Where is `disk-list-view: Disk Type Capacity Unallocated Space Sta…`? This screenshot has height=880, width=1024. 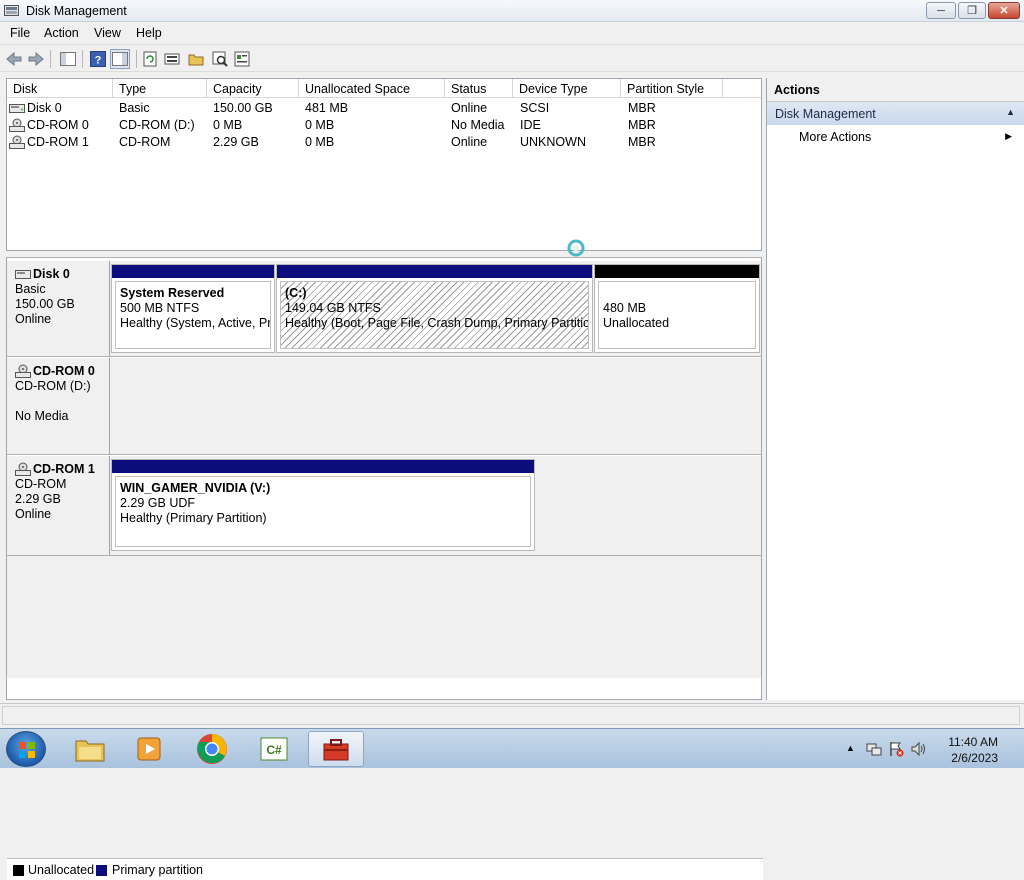
disk-list-view: Disk Type Capacity Unallocated Space Sta… is located at coordinates (384, 164).